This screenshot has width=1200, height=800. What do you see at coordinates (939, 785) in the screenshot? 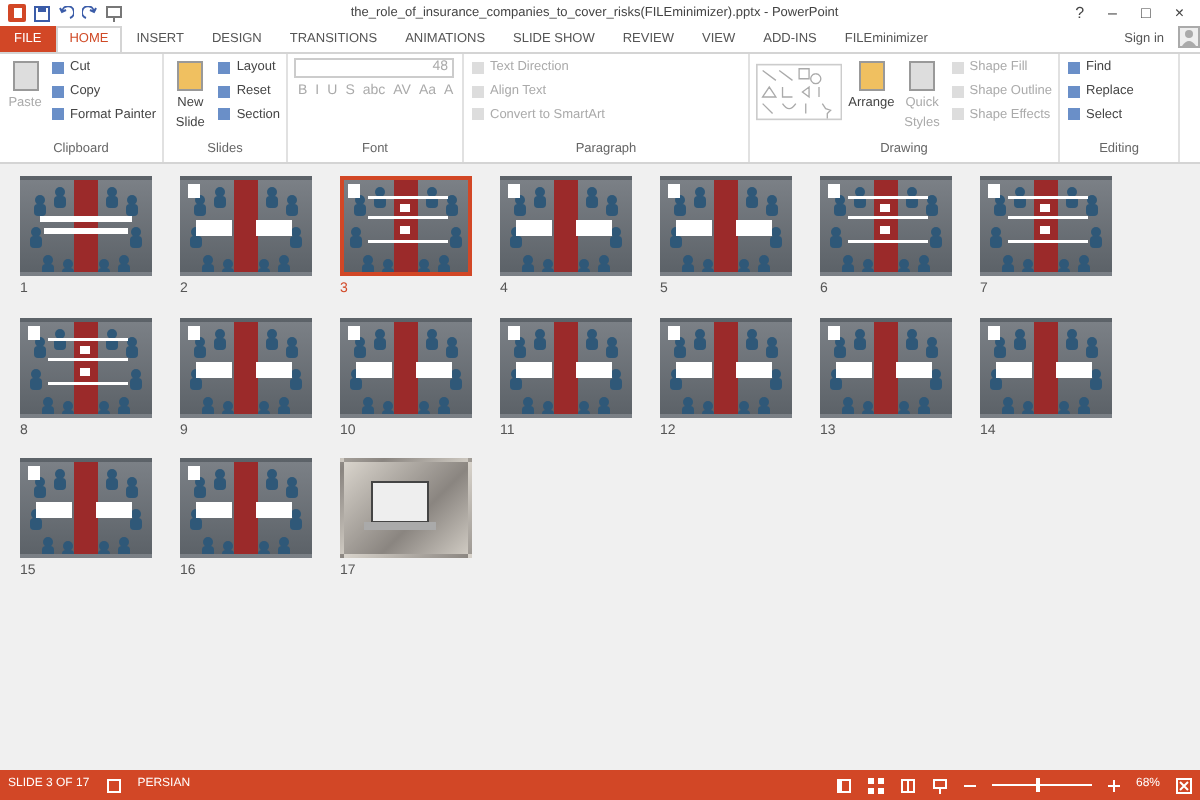
I see `slideshow-icon` at bounding box center [939, 785].